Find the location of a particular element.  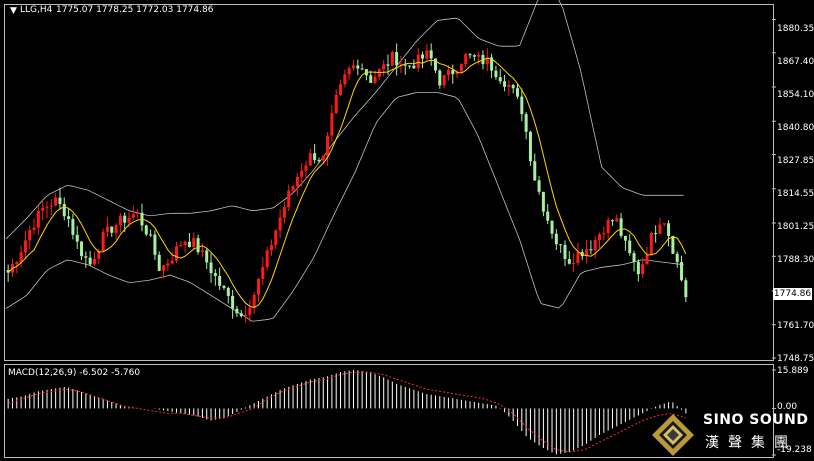

y-tick-label: 1840.80 is located at coordinates (795, 128).